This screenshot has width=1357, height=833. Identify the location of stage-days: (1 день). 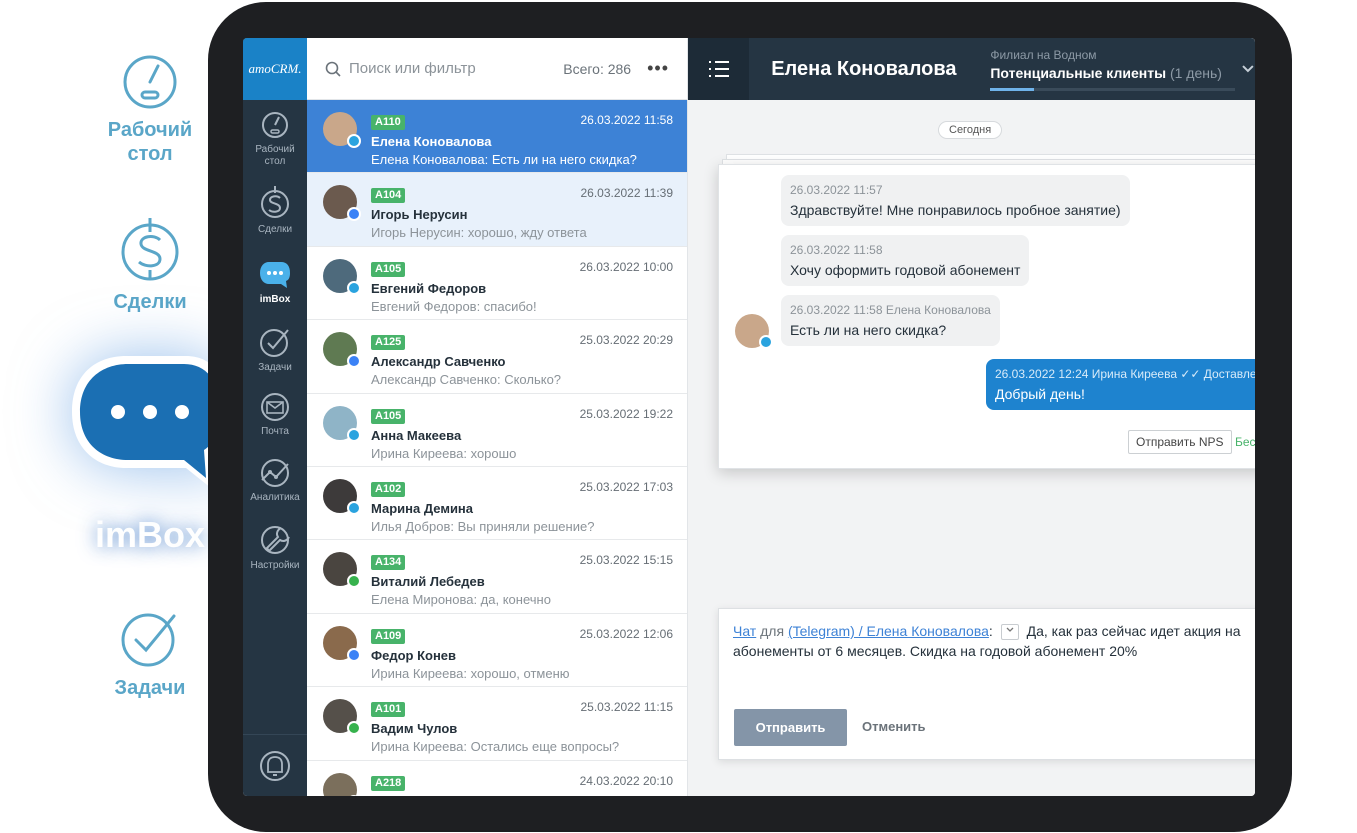
(1195, 72).